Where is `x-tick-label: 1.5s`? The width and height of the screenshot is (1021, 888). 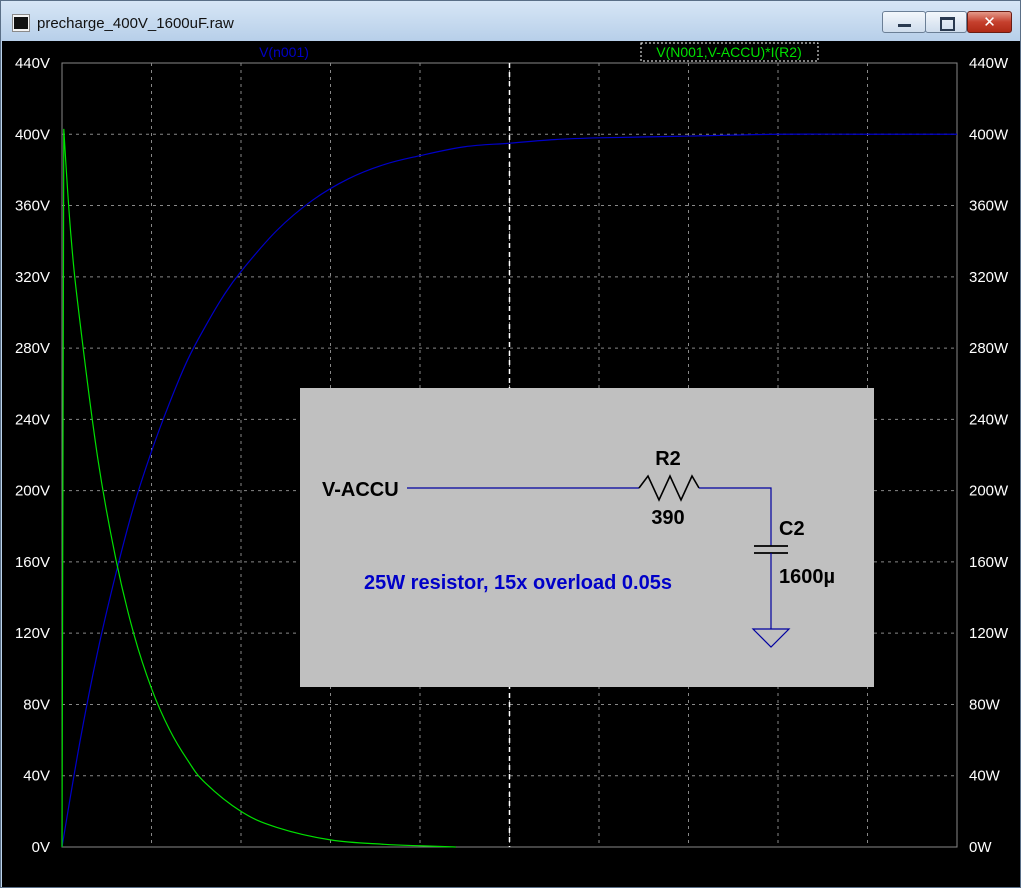 x-tick-label: 1.5s is located at coordinates (330, 865).